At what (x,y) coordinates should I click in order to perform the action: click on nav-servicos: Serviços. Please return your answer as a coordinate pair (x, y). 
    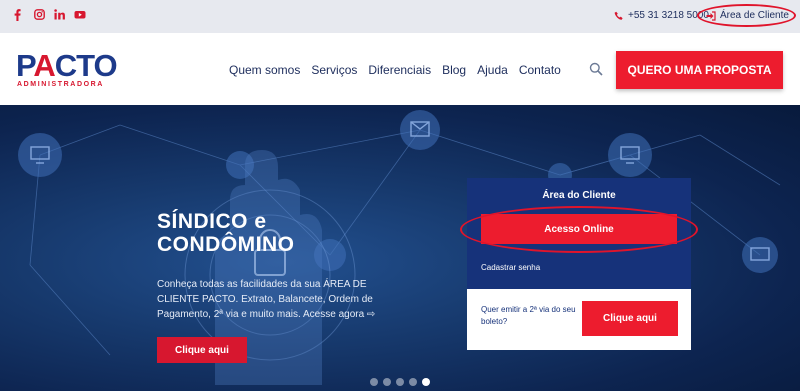
    Looking at the image, I should click on (334, 70).